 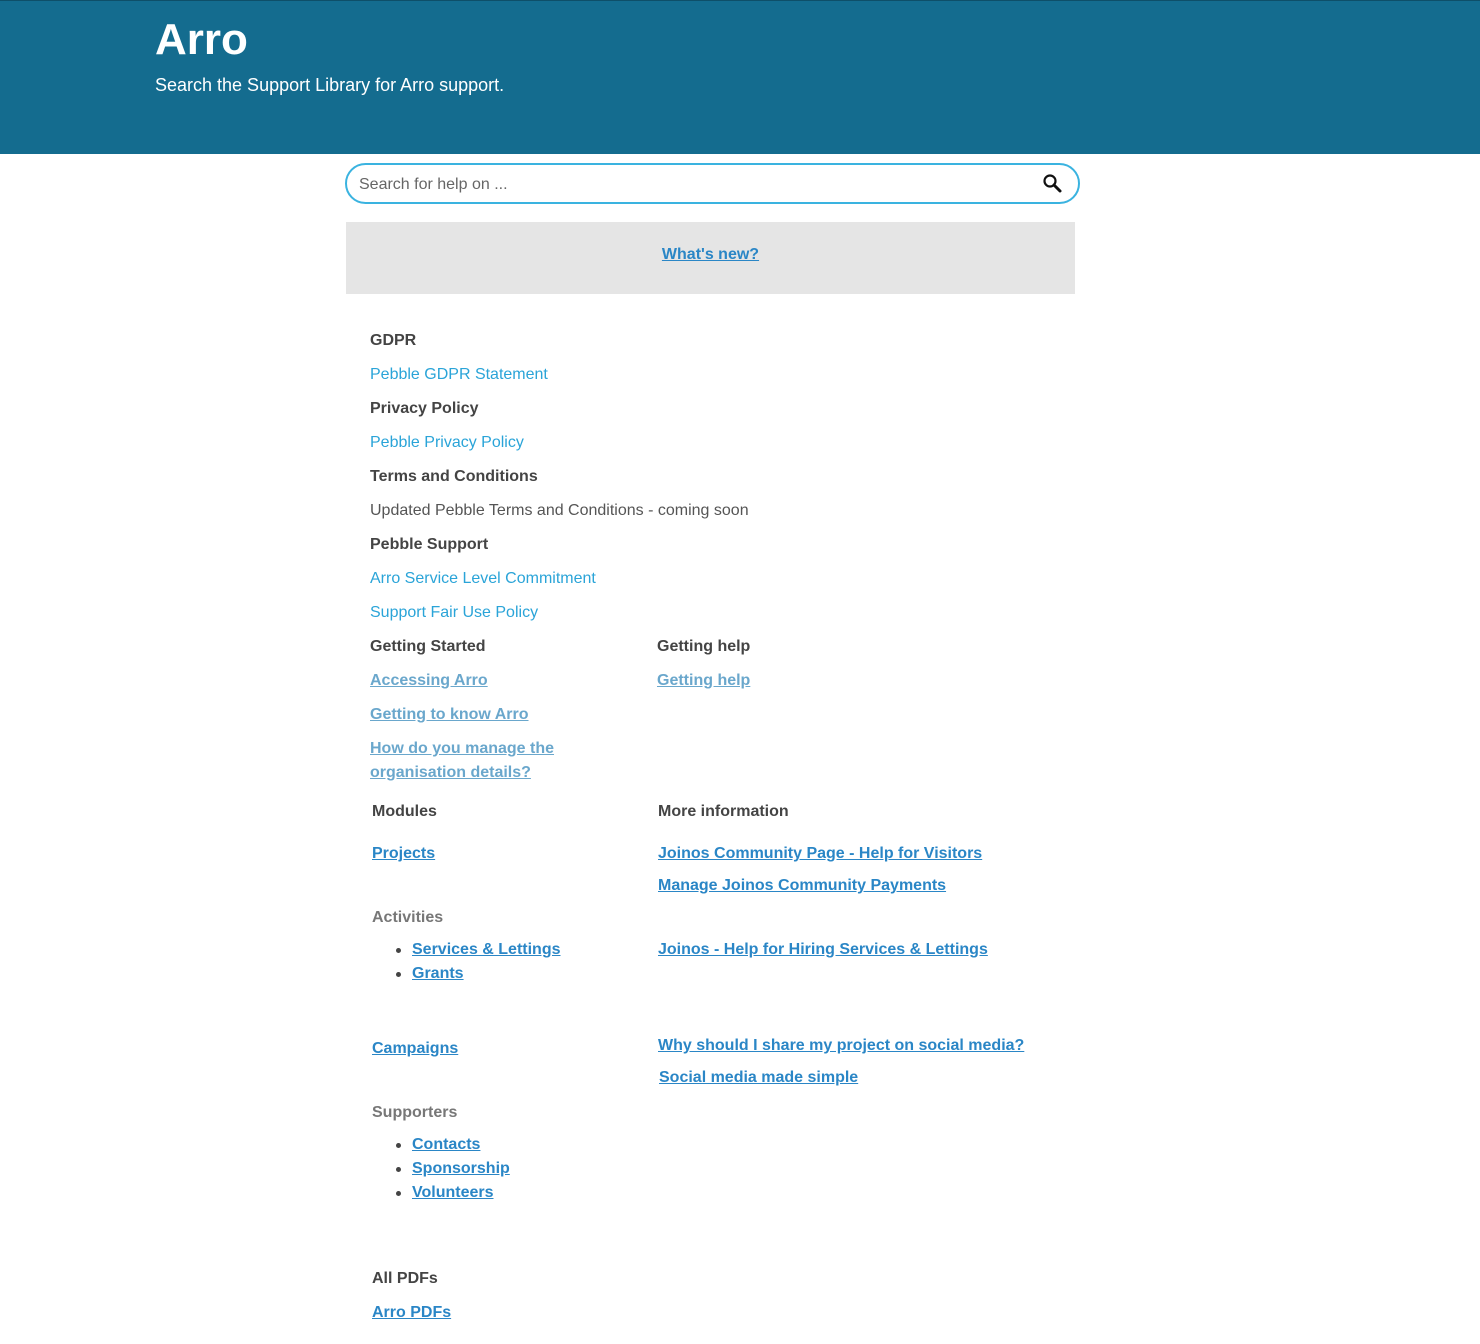 I want to click on manage-organisation-link-line2: organisation details?, so click(x=450, y=773).